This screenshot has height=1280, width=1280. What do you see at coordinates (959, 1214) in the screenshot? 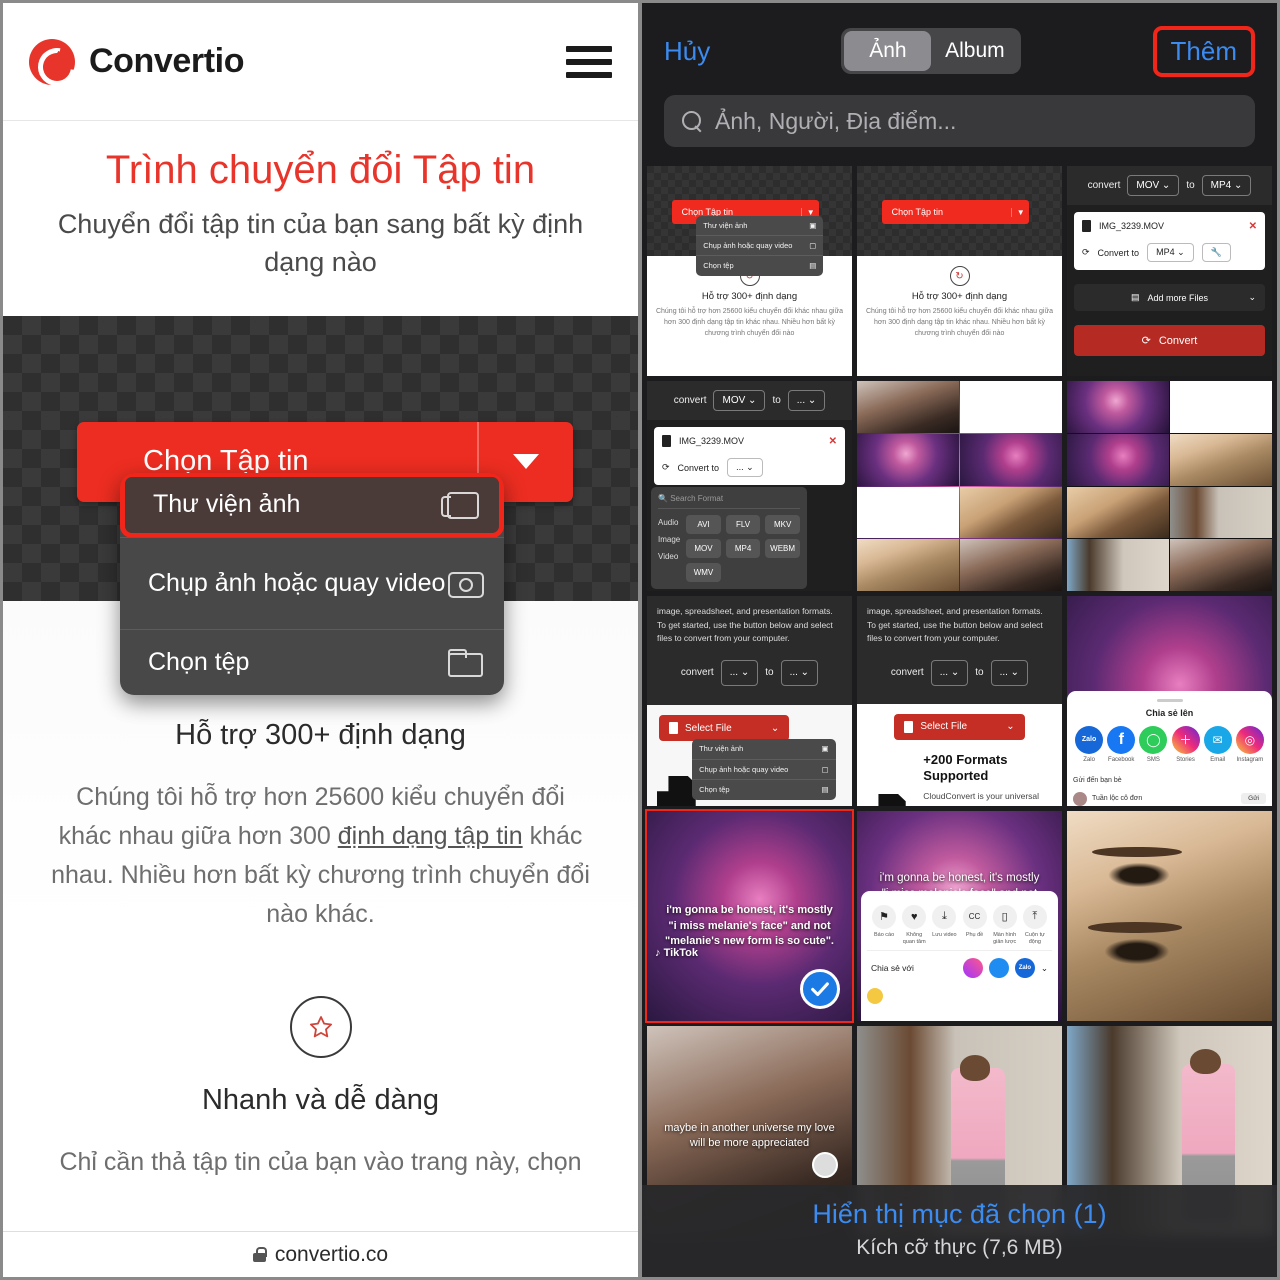
I see `show-selected-button: Hiển thị mục đã chọn (1)` at bounding box center [959, 1214].